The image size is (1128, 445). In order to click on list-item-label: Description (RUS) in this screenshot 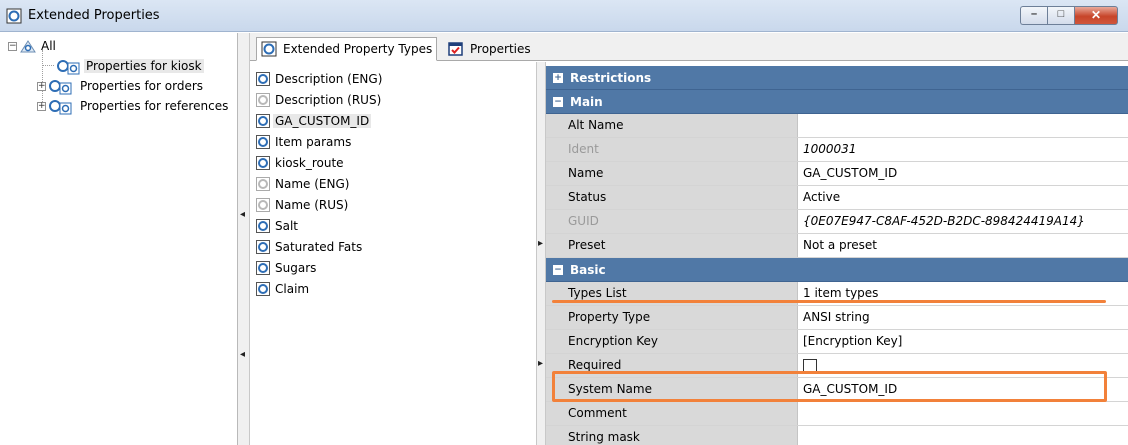, I will do `click(328, 100)`.